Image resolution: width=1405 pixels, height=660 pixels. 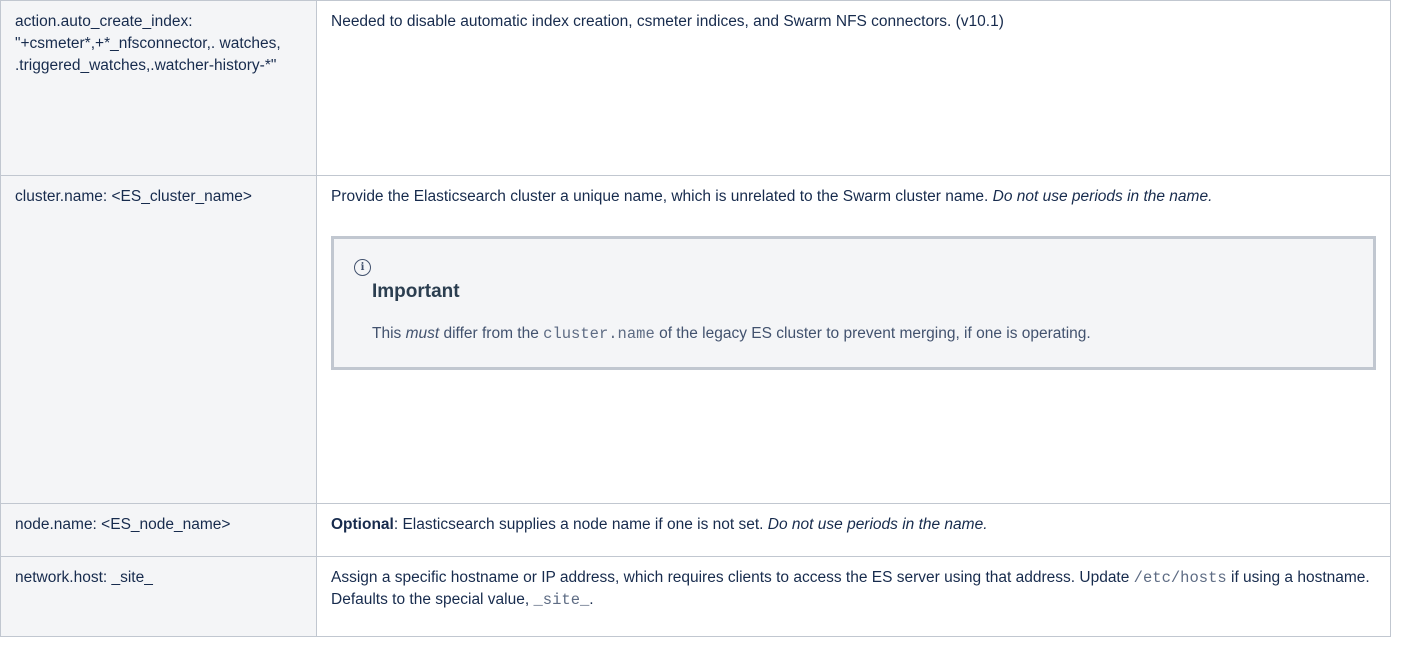 I want to click on note-body-pre: This, so click(x=389, y=333).